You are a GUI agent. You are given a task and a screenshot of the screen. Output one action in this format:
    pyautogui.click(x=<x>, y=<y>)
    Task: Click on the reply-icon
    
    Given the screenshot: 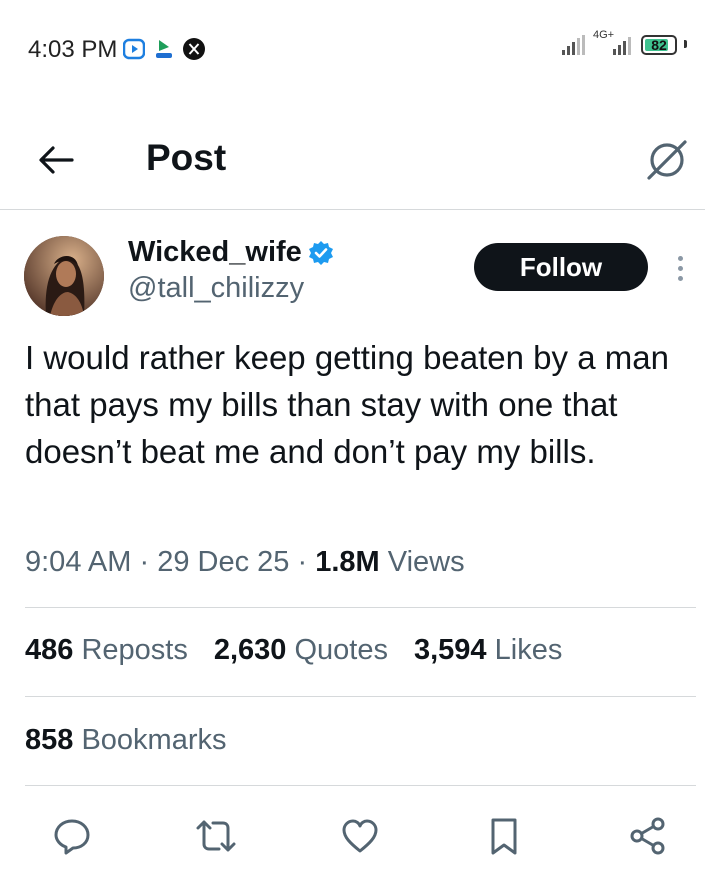 What is the action you would take?
    pyautogui.click(x=72, y=837)
    